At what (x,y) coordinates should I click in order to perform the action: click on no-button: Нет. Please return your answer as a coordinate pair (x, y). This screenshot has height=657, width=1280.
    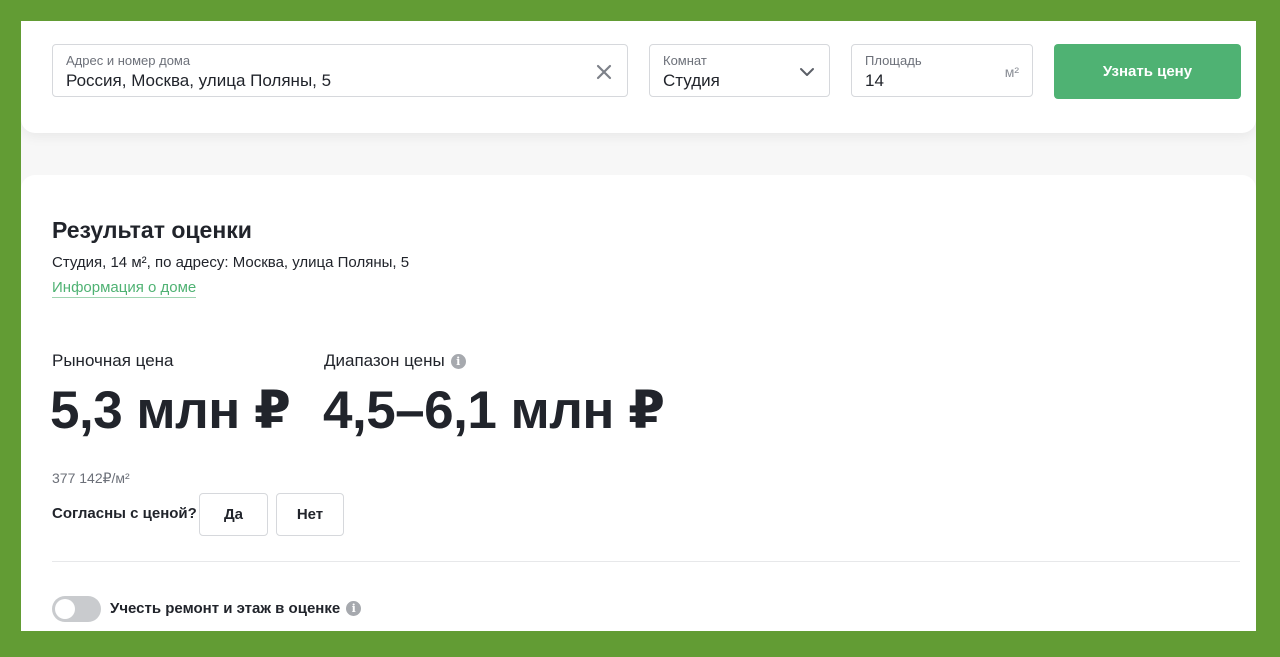
    Looking at the image, I should click on (310, 514).